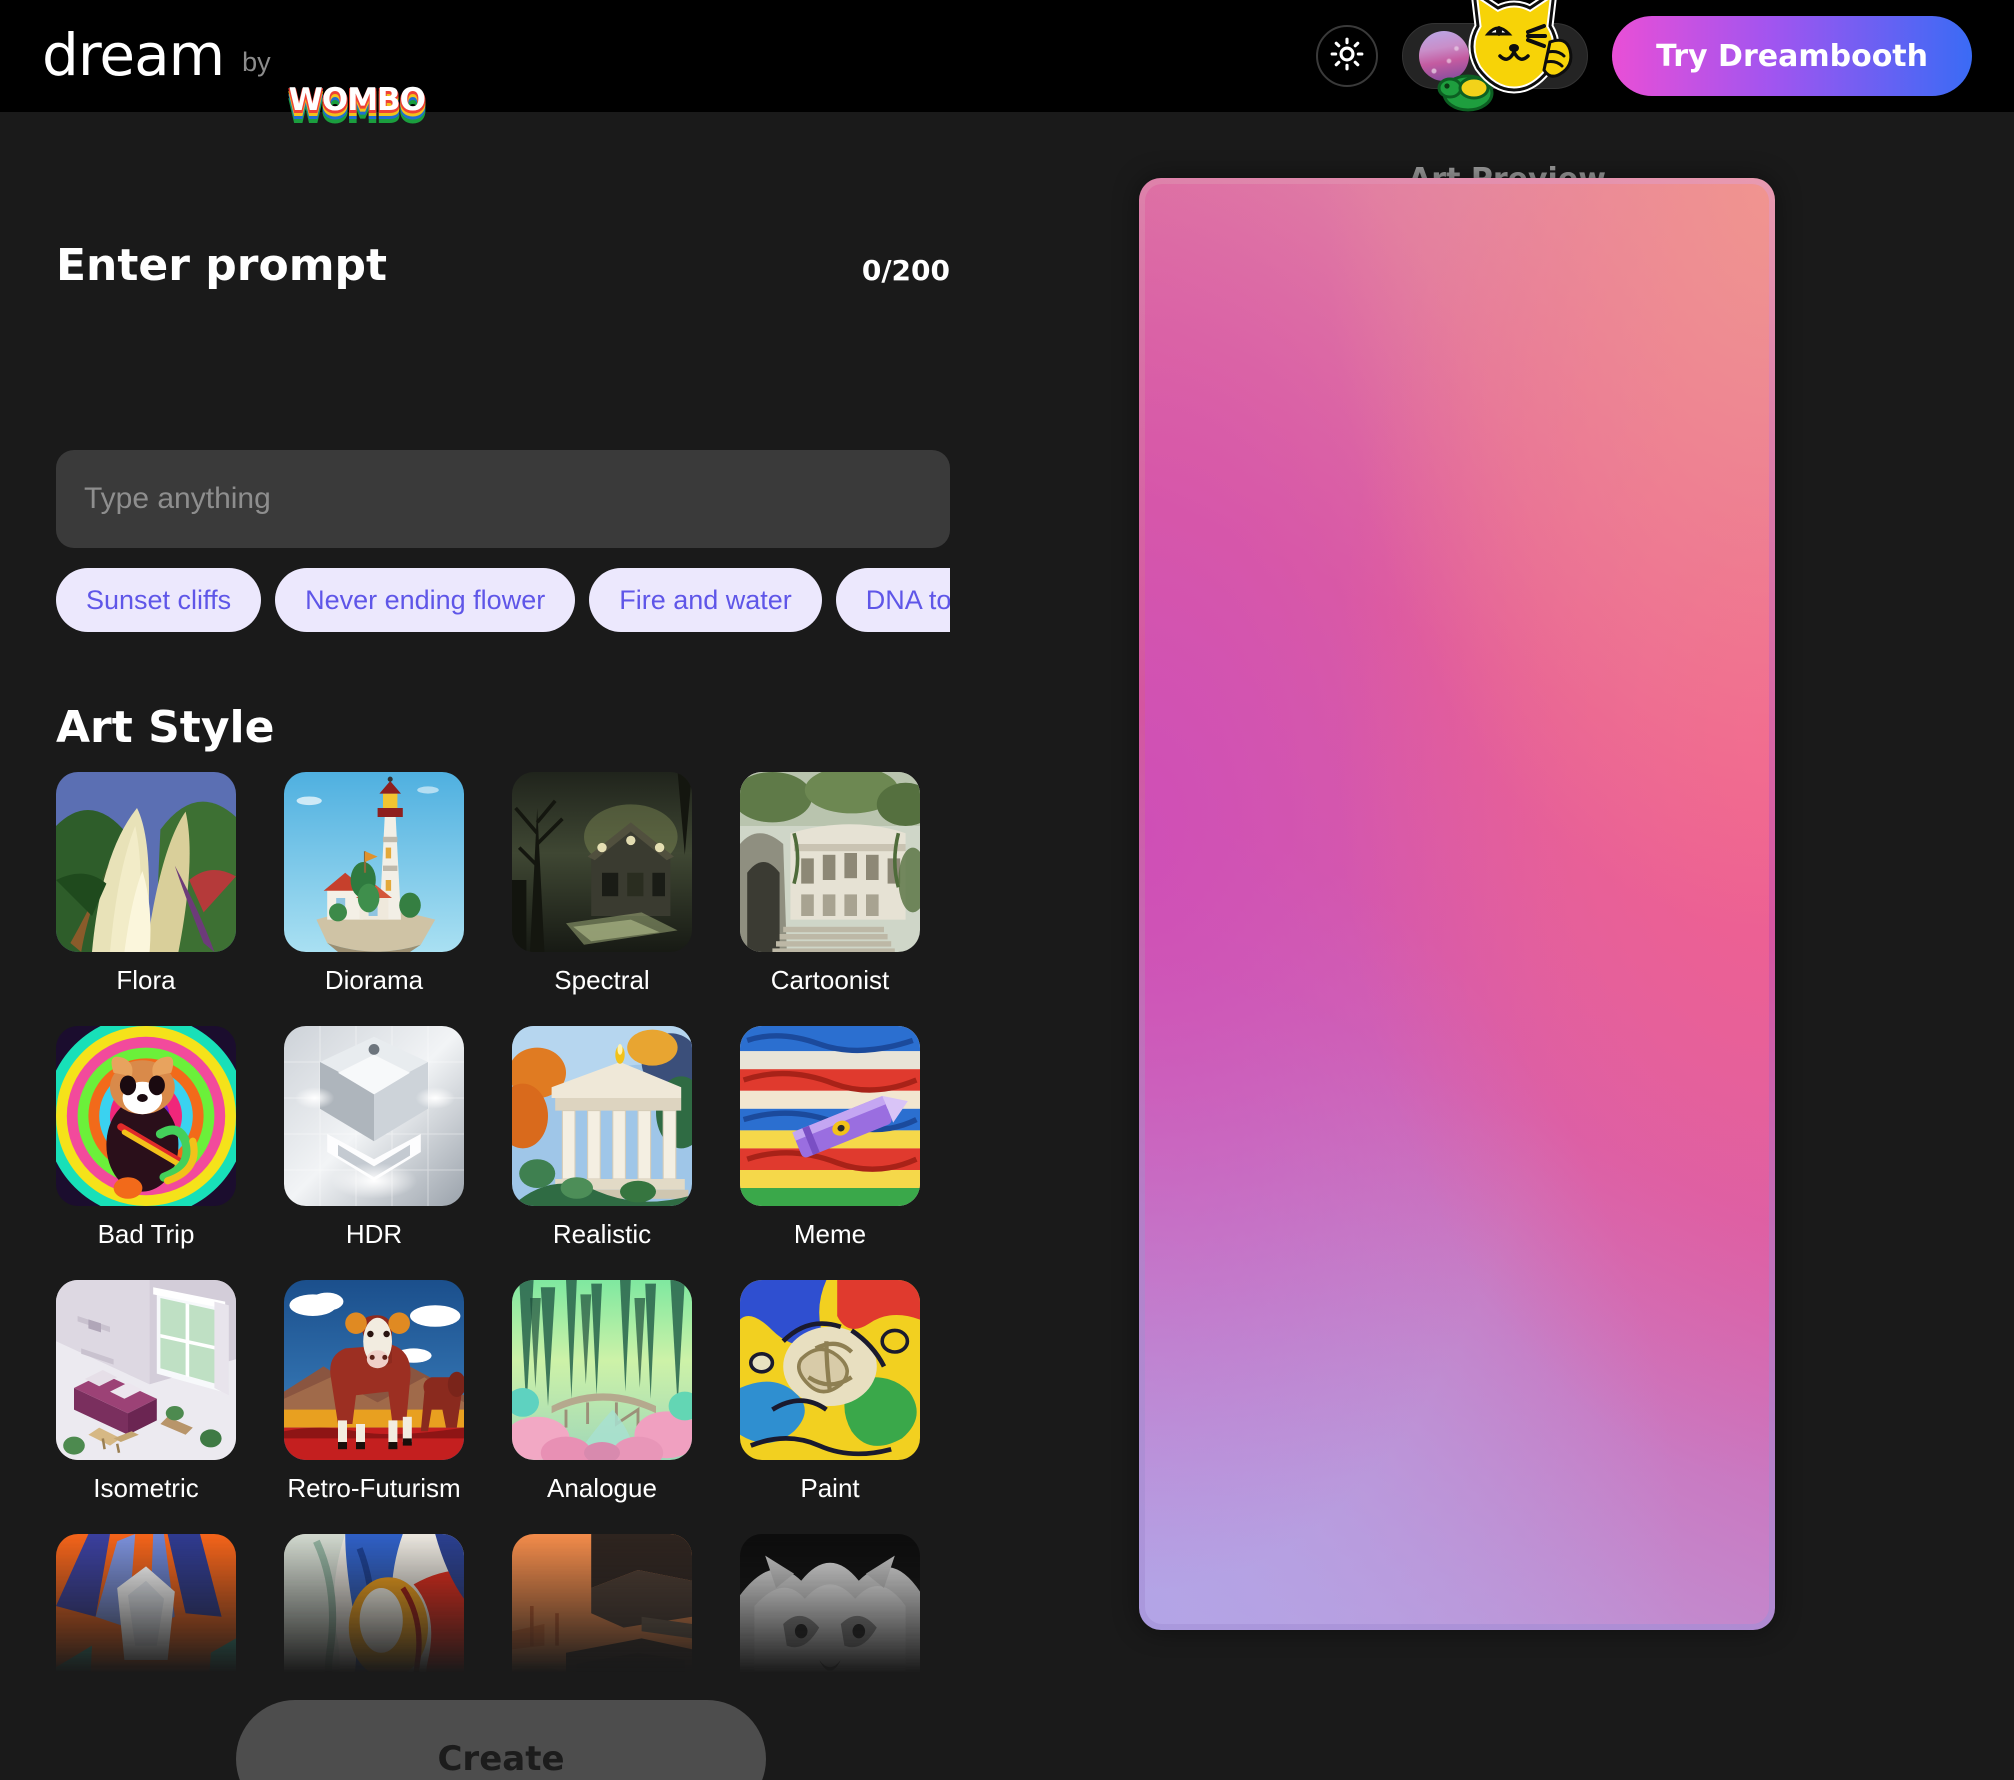 The image size is (2014, 1780). I want to click on art-style-option-analogue: Analogue, so click(602, 1392).